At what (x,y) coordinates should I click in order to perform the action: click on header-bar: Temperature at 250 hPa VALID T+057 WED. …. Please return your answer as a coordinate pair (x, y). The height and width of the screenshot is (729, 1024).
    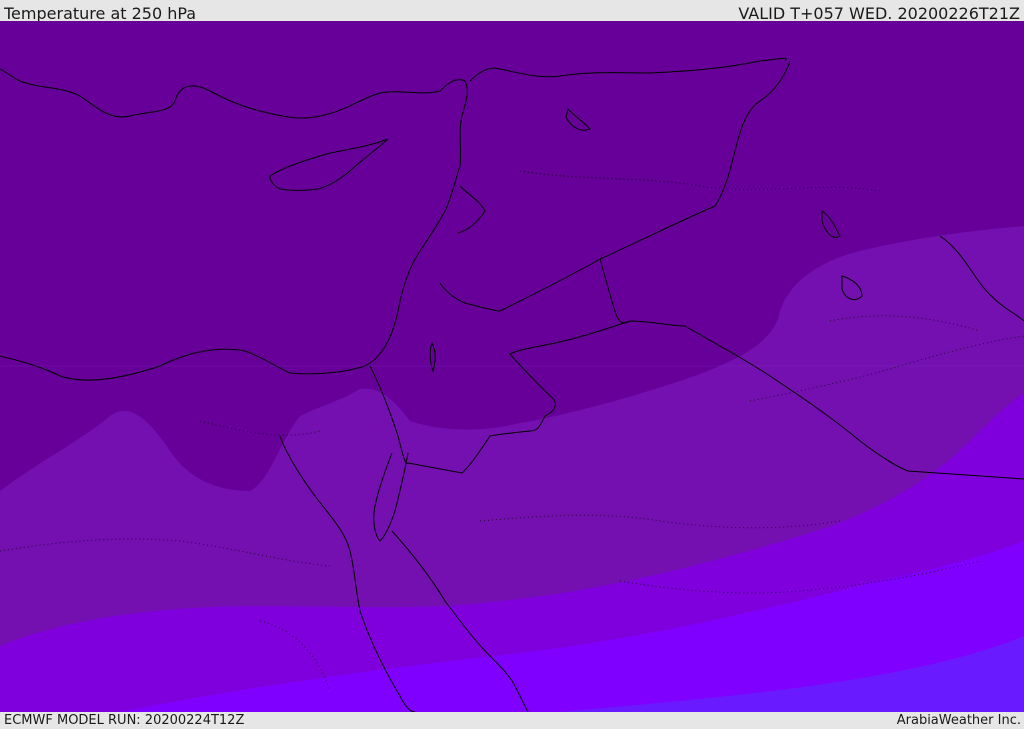
    Looking at the image, I should click on (512, 11).